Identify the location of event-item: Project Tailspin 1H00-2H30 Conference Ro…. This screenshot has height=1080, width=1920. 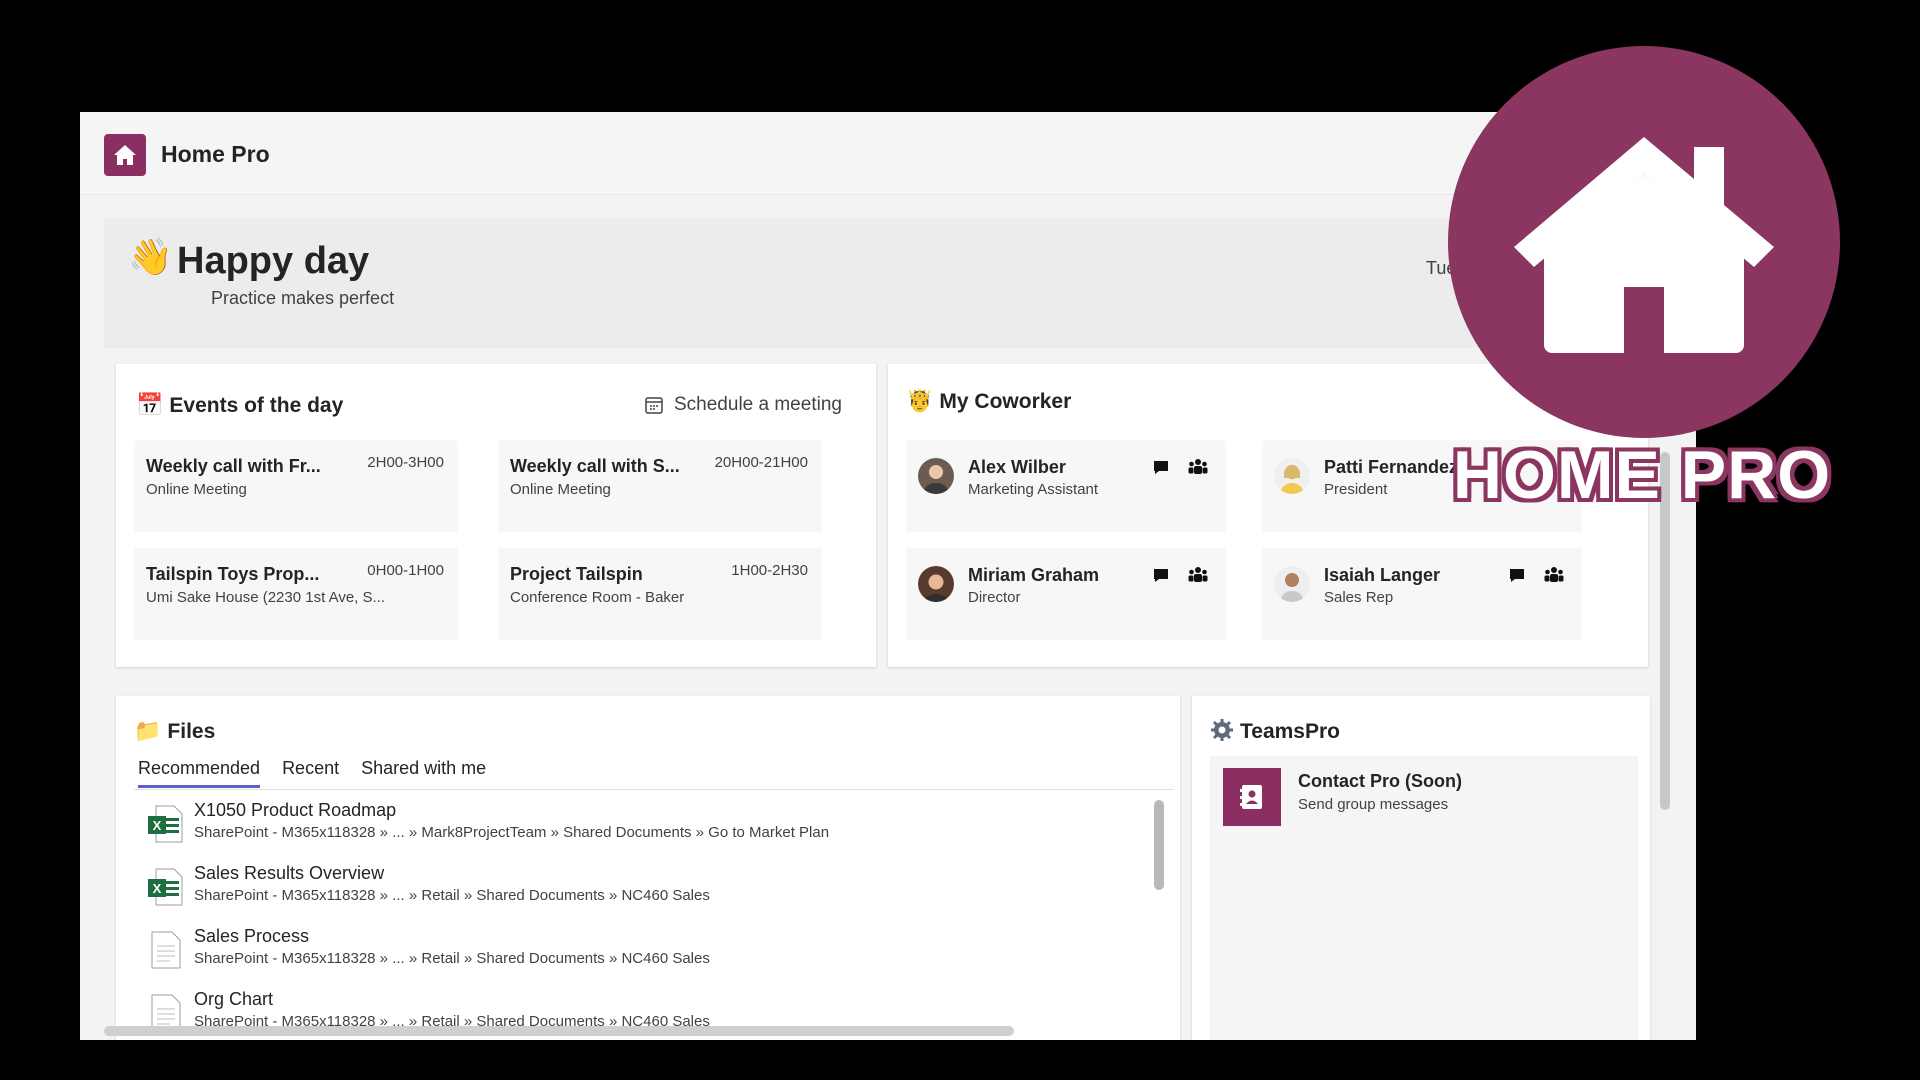
(660, 594).